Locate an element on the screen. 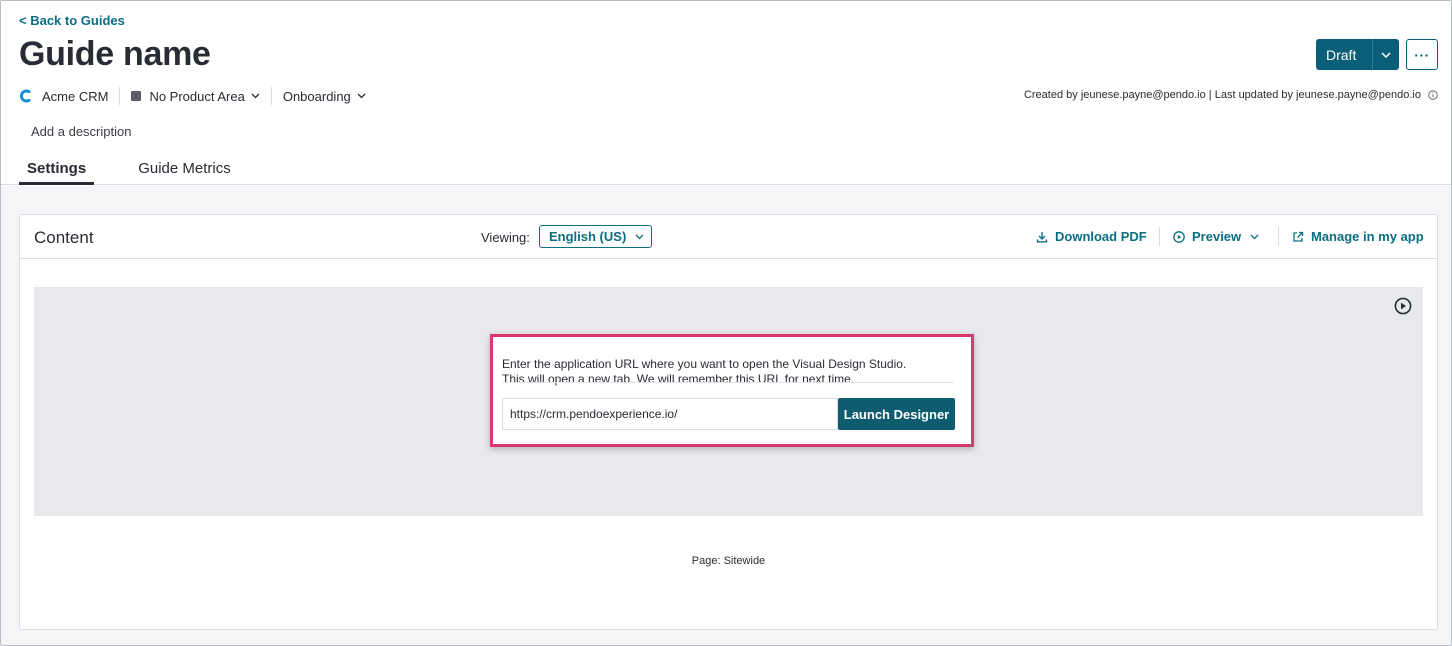  app-logo-icon is located at coordinates (26, 96).